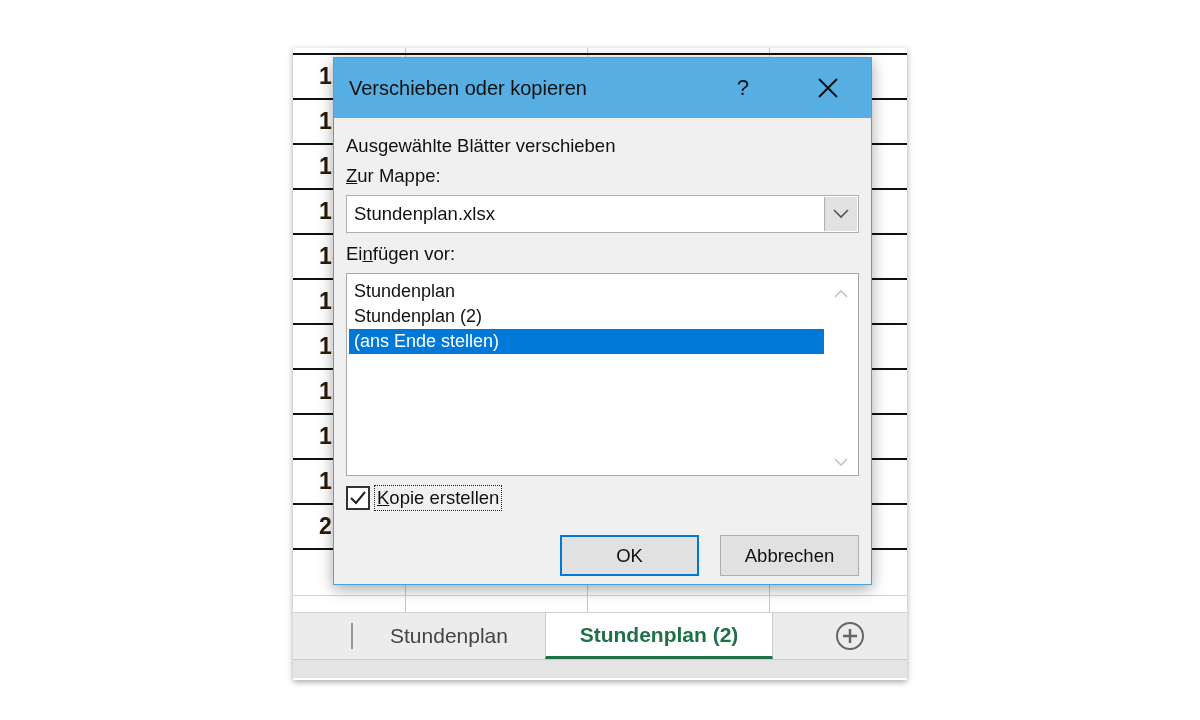 The image size is (1200, 720). Describe the element at coordinates (468, 88) in the screenshot. I see `dialog-title: Verschieben oder kopieren` at that location.